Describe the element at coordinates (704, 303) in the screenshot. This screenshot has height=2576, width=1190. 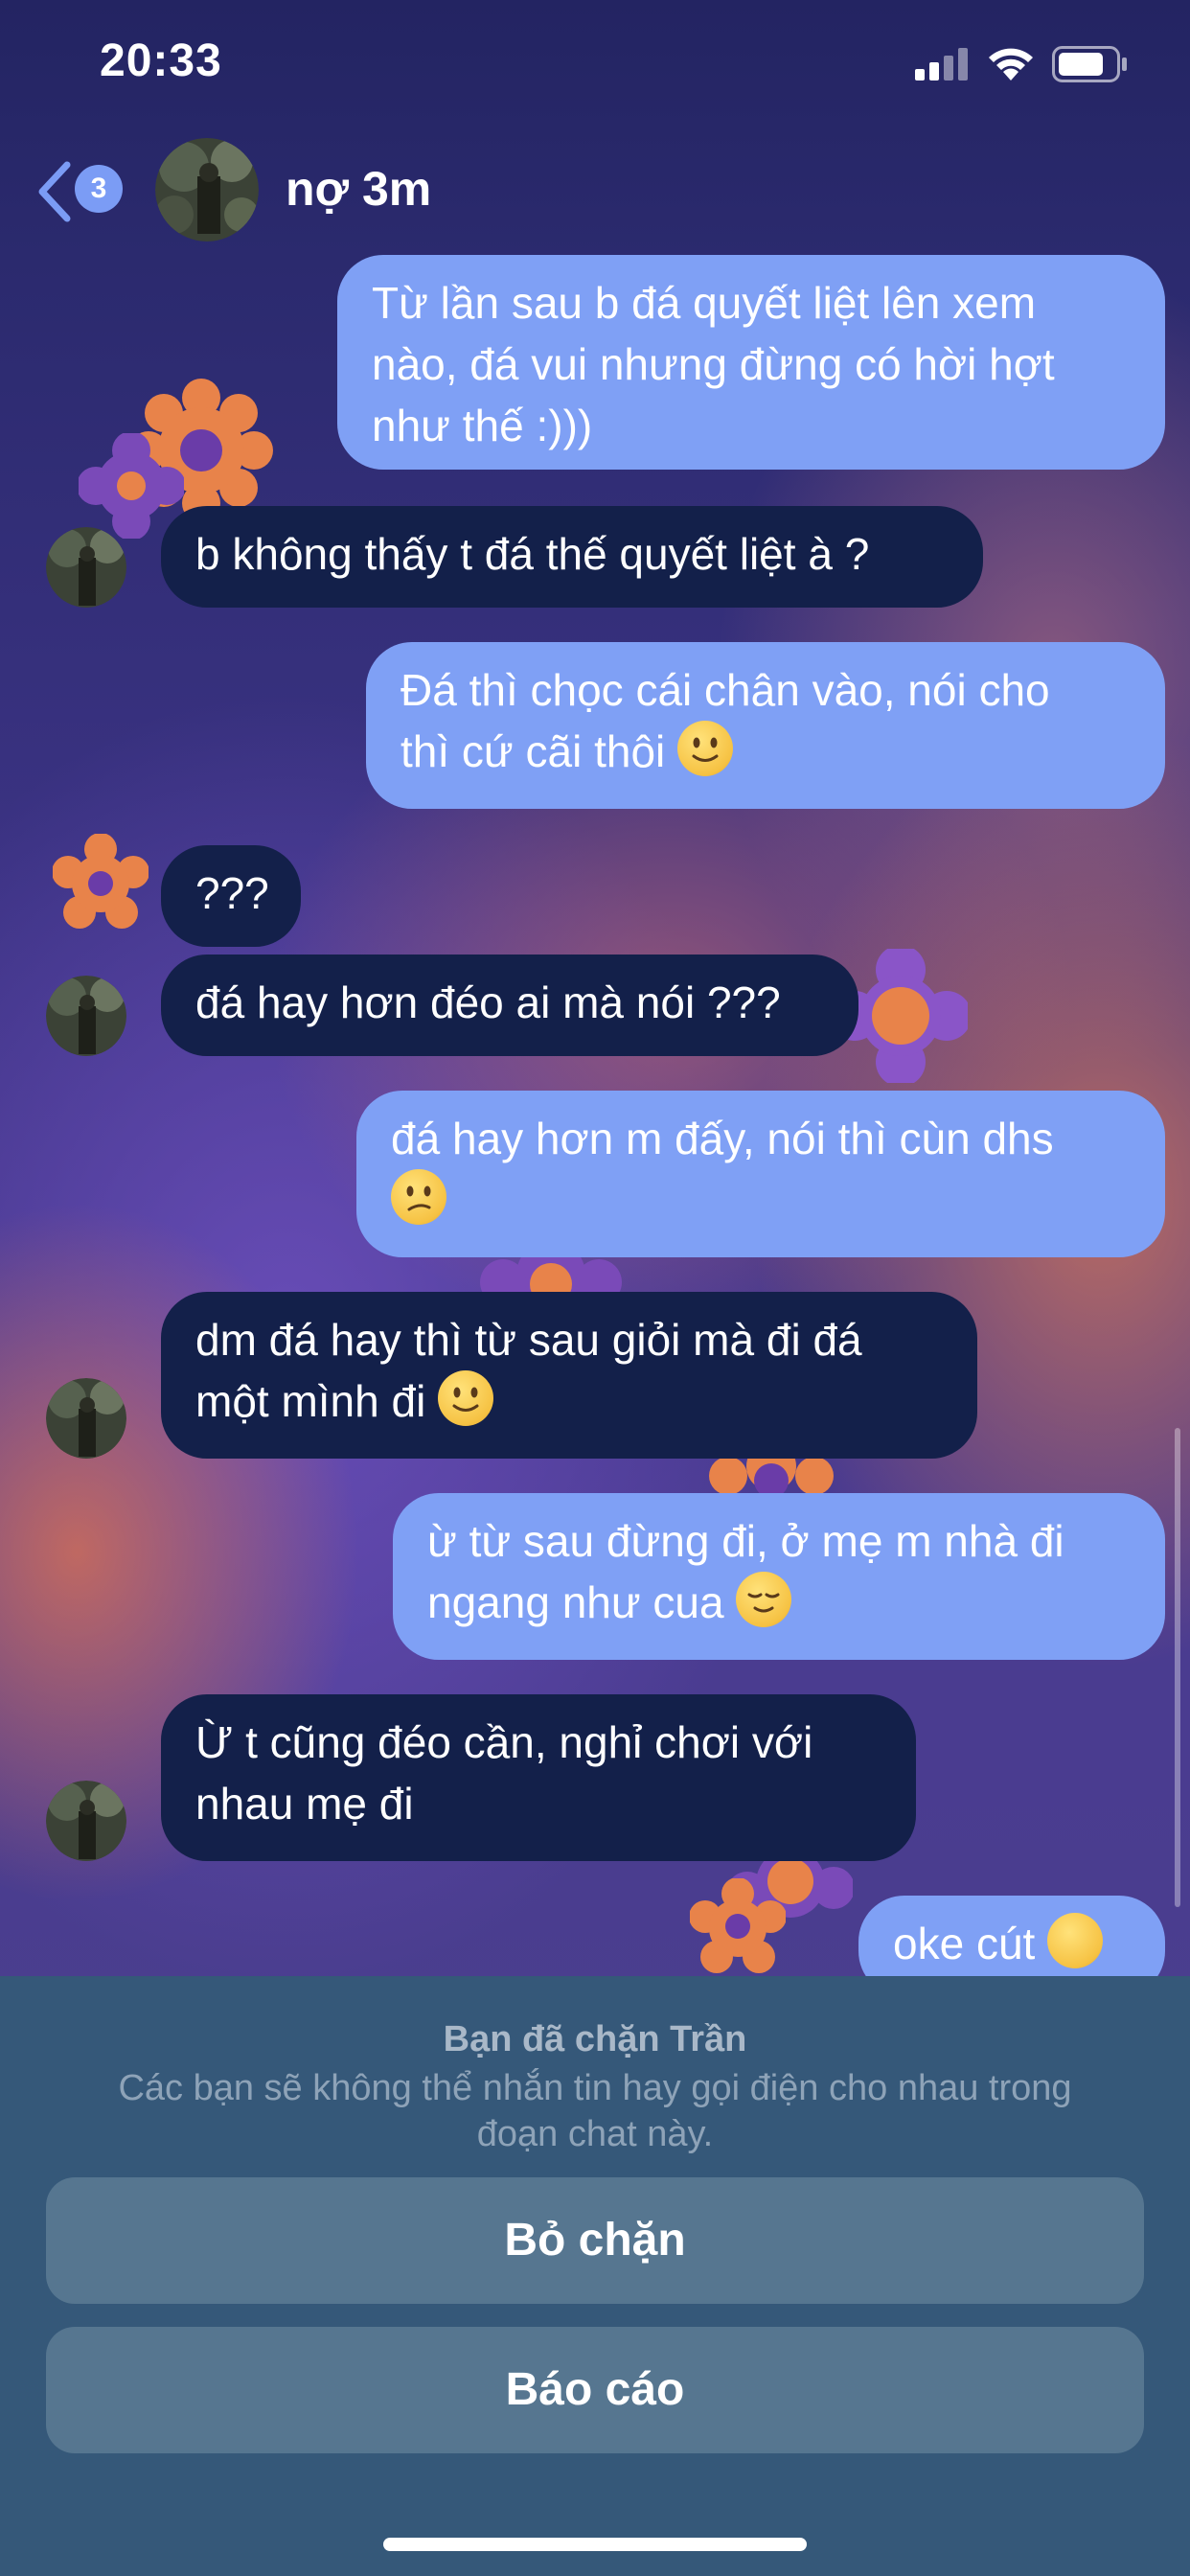
I see `message-text-line: Từ lần sau b đá quyết liệt lên xem` at that location.